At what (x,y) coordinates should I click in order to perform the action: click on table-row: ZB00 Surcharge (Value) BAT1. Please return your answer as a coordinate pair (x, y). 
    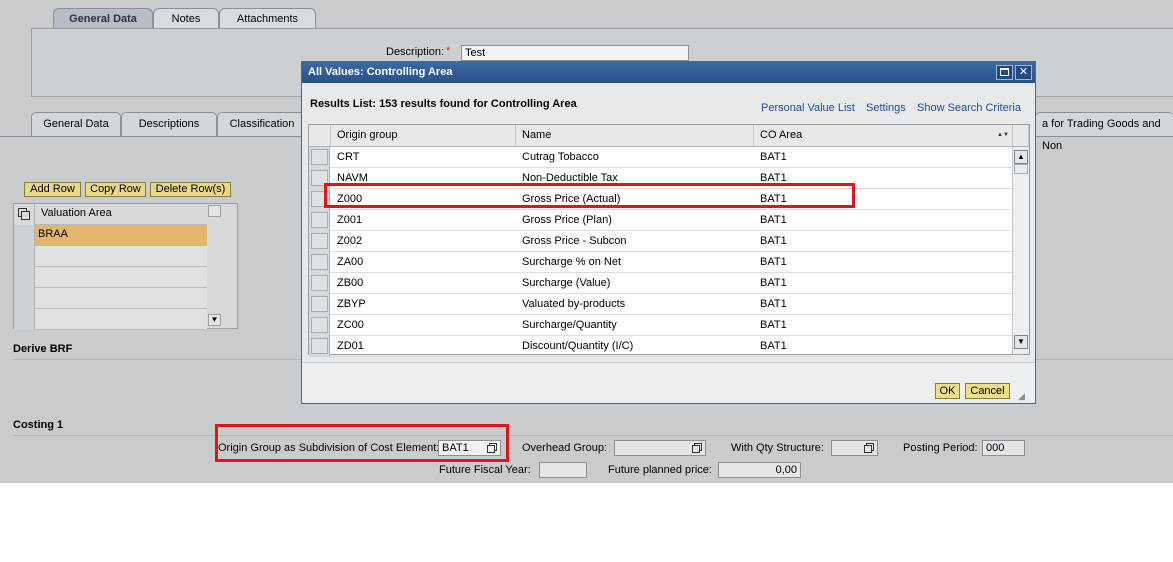
    Looking at the image, I should click on (661, 283).